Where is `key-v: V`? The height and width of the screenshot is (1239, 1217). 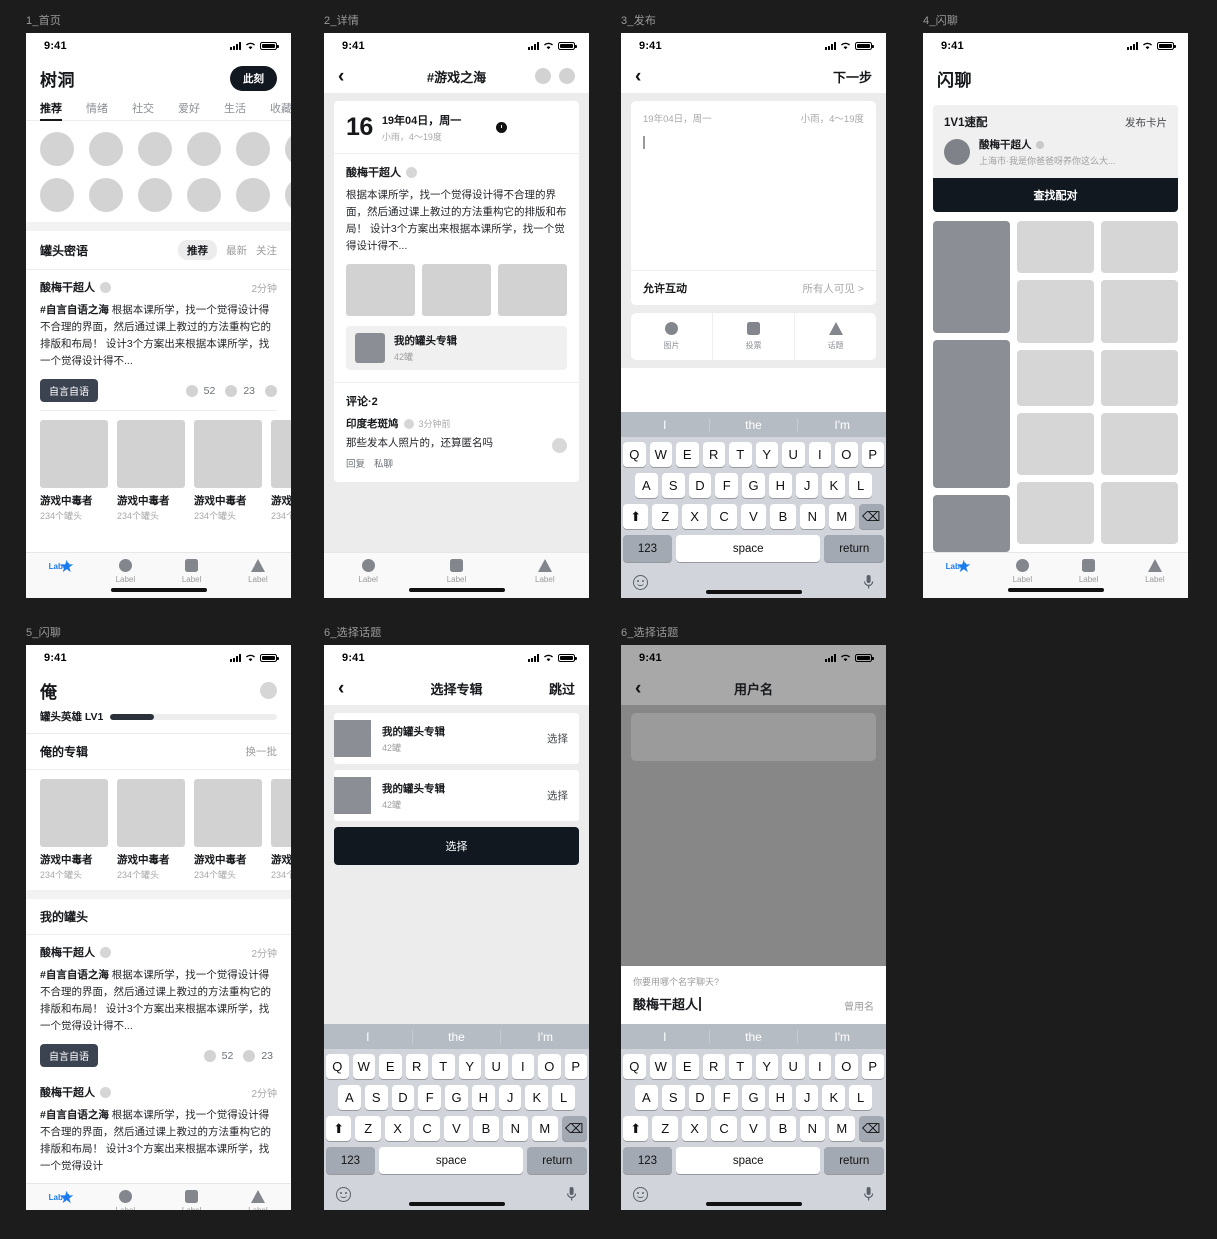 key-v: V is located at coordinates (456, 1128).